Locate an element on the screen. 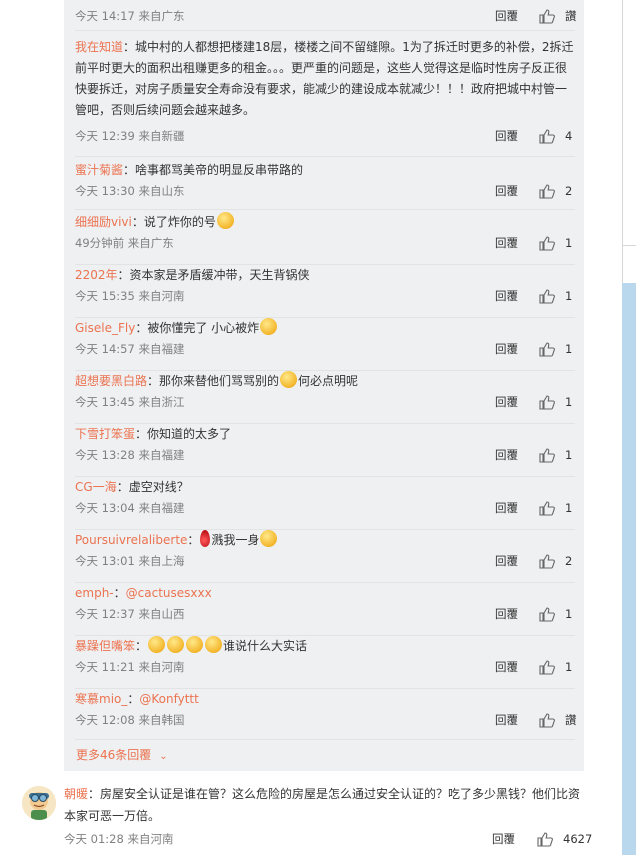  reply-username: Gisele_Fly is located at coordinates (105, 328).